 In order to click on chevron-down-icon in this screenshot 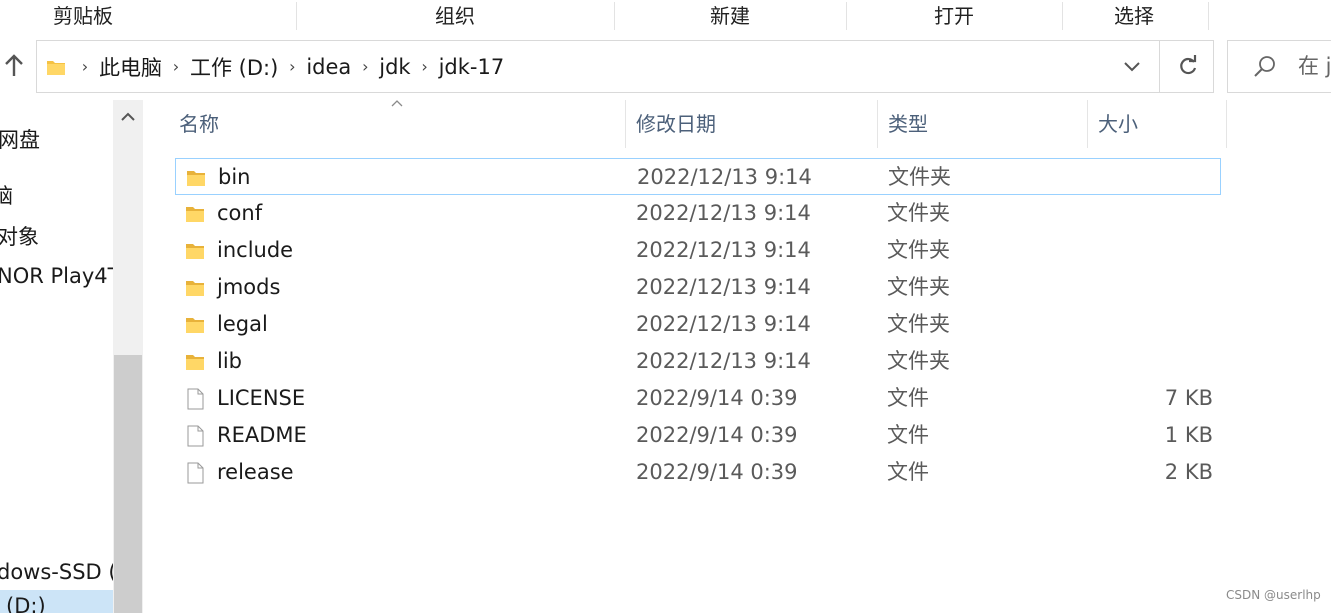, I will do `click(1132, 67)`.